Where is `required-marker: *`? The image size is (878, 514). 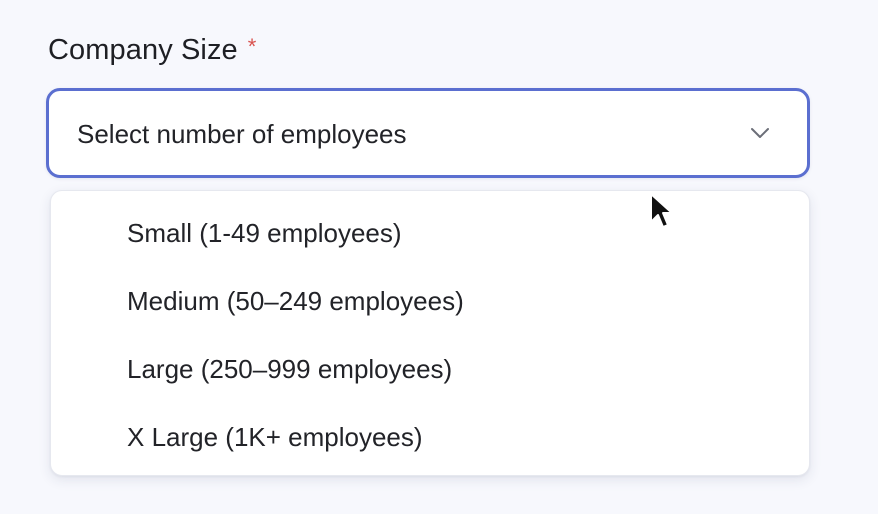
required-marker: * is located at coordinates (252, 46).